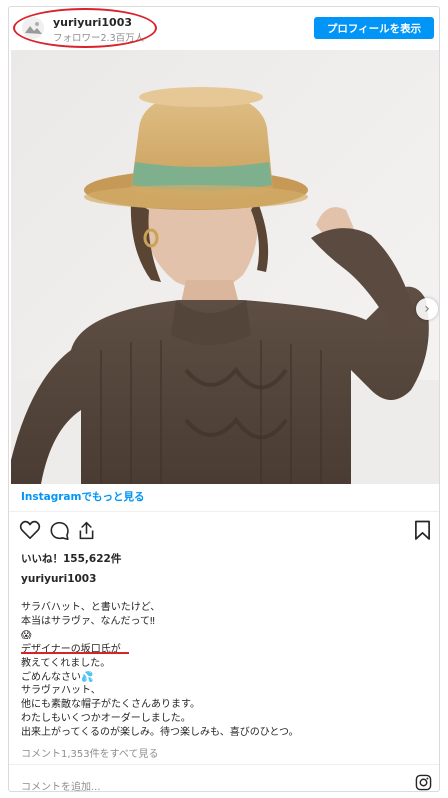 Image resolution: width=448 pixels, height=798 pixels. Describe the element at coordinates (423, 782) in the screenshot. I see `instagram-logo-icon` at that location.